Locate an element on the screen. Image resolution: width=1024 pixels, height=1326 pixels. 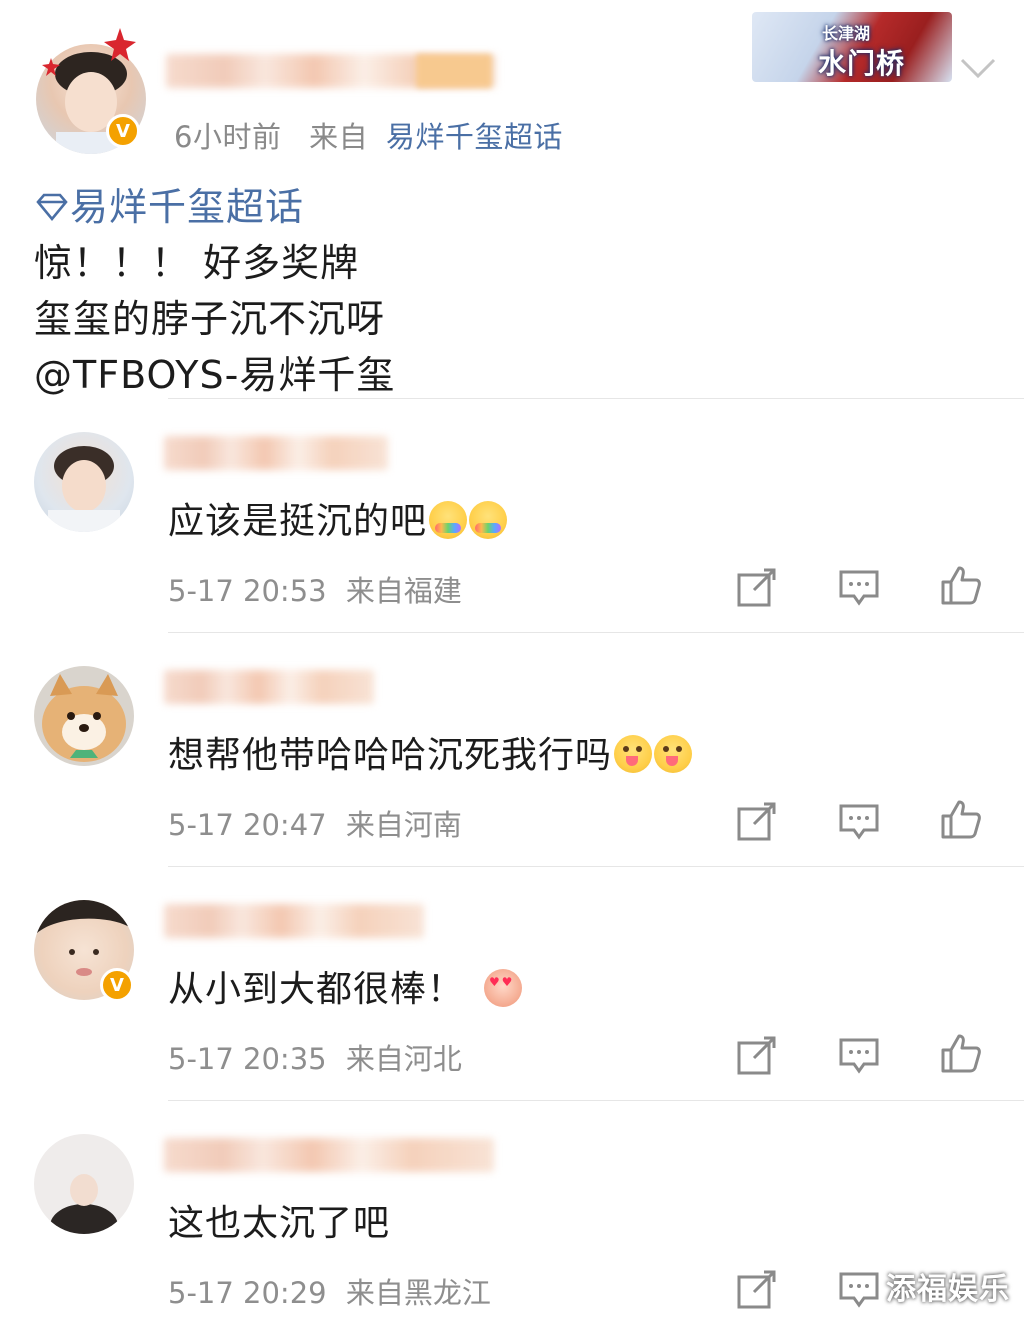
comment-location: 来自河南 is located at coordinates (403, 825).